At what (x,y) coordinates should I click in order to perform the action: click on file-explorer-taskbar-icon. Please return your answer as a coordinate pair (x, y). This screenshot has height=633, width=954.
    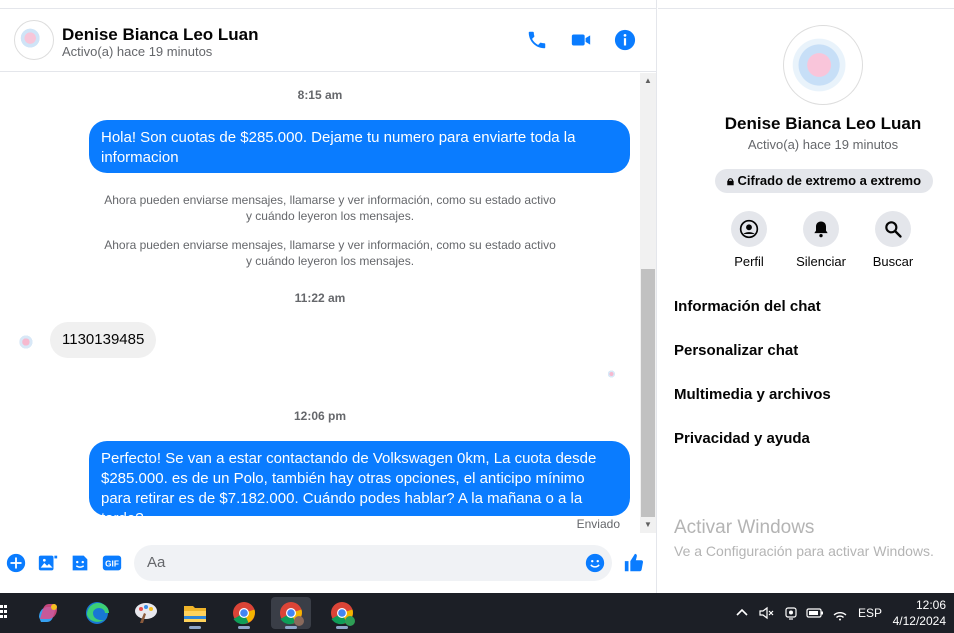
    Looking at the image, I should click on (195, 613).